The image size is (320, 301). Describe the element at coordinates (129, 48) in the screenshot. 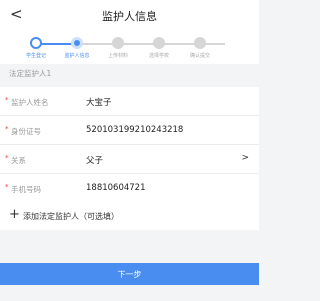

I see `progress-stepper: 学生登记 监护人信息 上传材料 选择学校 确认提交` at that location.